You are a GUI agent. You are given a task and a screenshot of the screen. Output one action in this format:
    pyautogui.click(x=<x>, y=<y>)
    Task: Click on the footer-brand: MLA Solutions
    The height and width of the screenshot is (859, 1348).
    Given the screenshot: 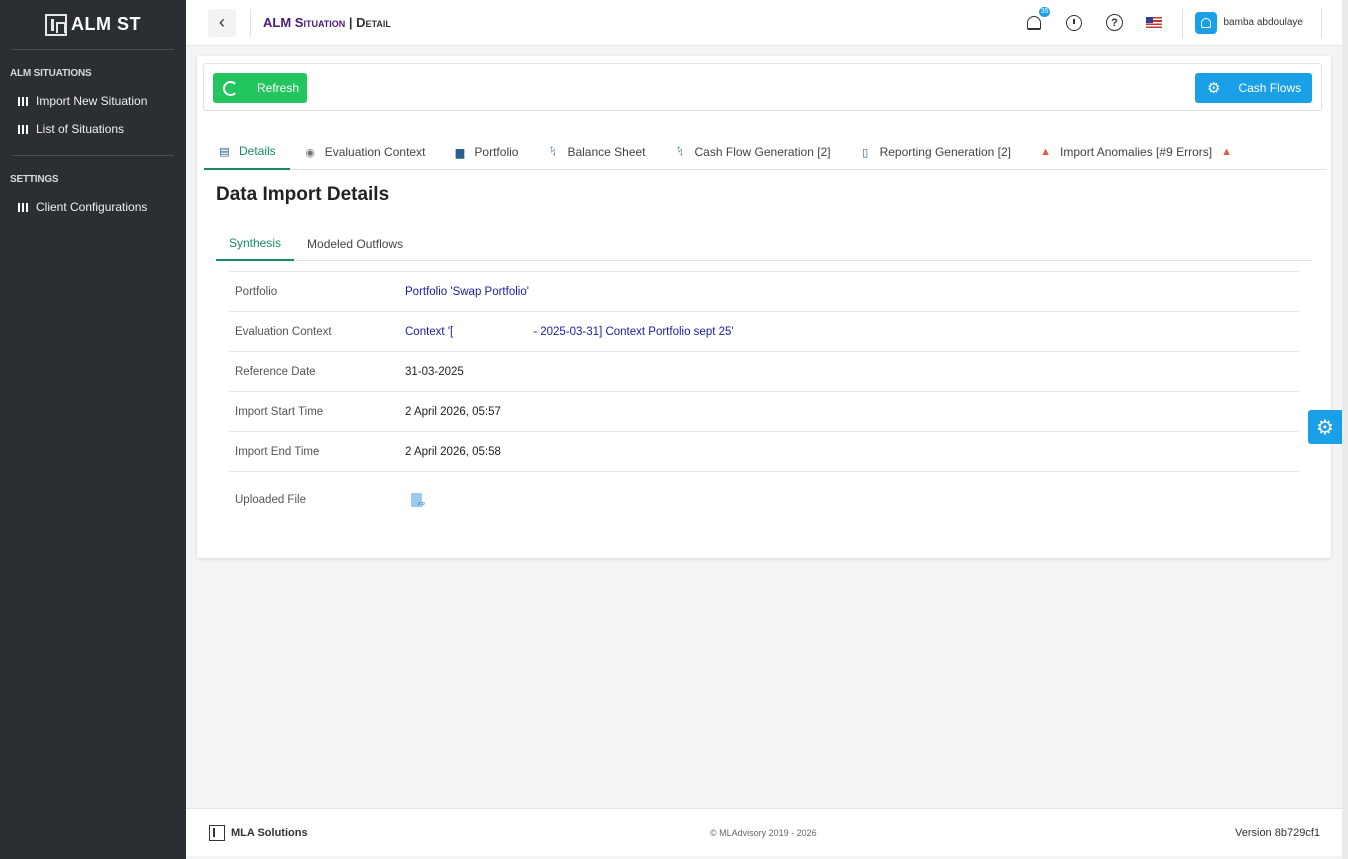 What is the action you would take?
    pyautogui.click(x=258, y=832)
    